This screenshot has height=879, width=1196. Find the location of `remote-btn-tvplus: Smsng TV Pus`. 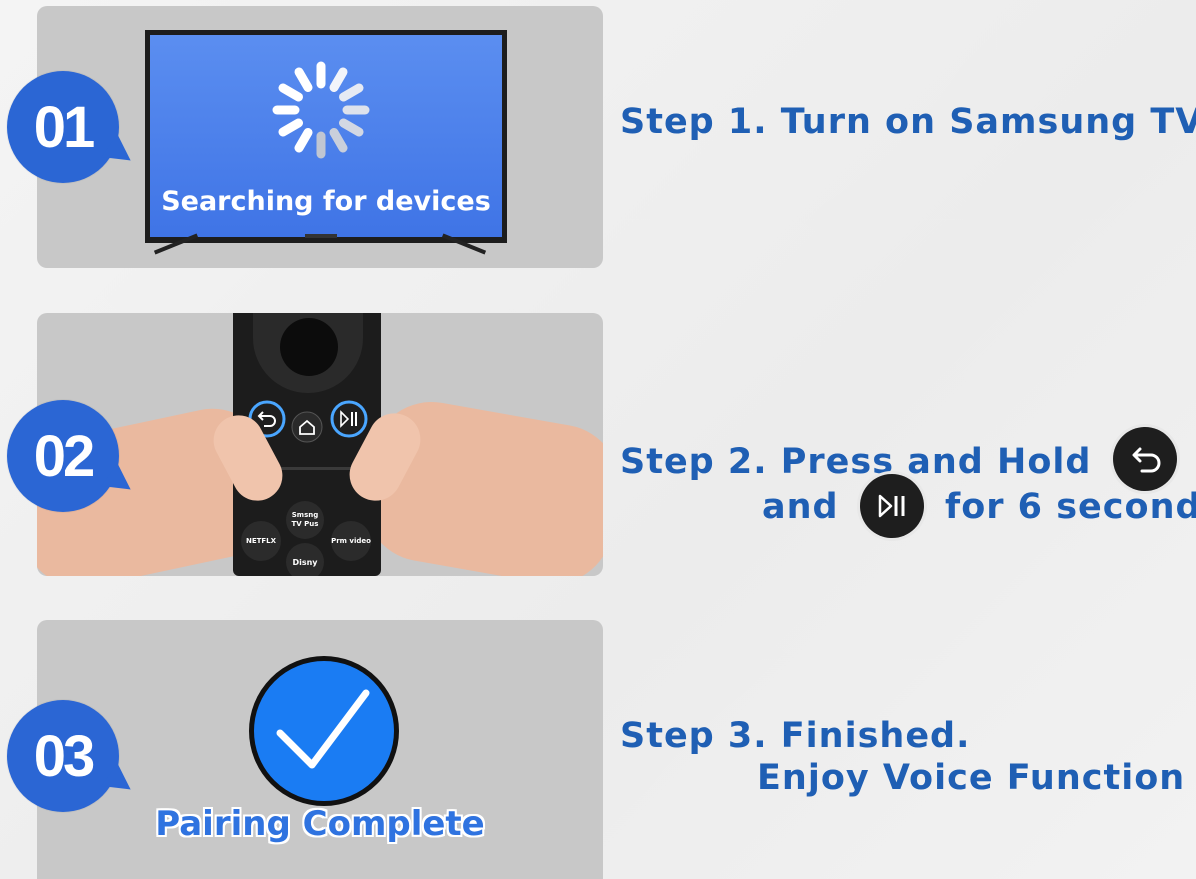

remote-btn-tvplus: Smsng TV Pus is located at coordinates (305, 520).